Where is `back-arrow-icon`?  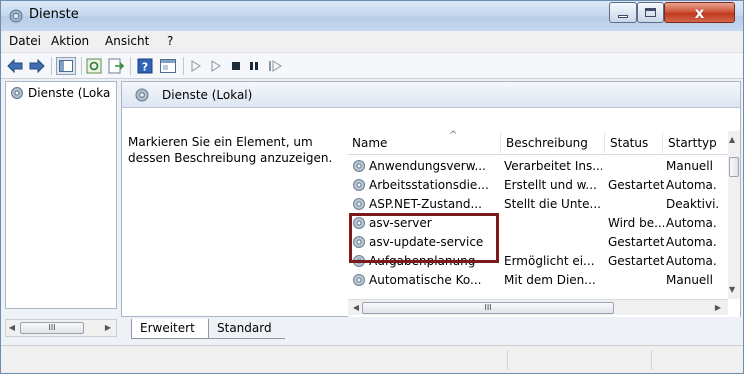
back-arrow-icon is located at coordinates (15, 66).